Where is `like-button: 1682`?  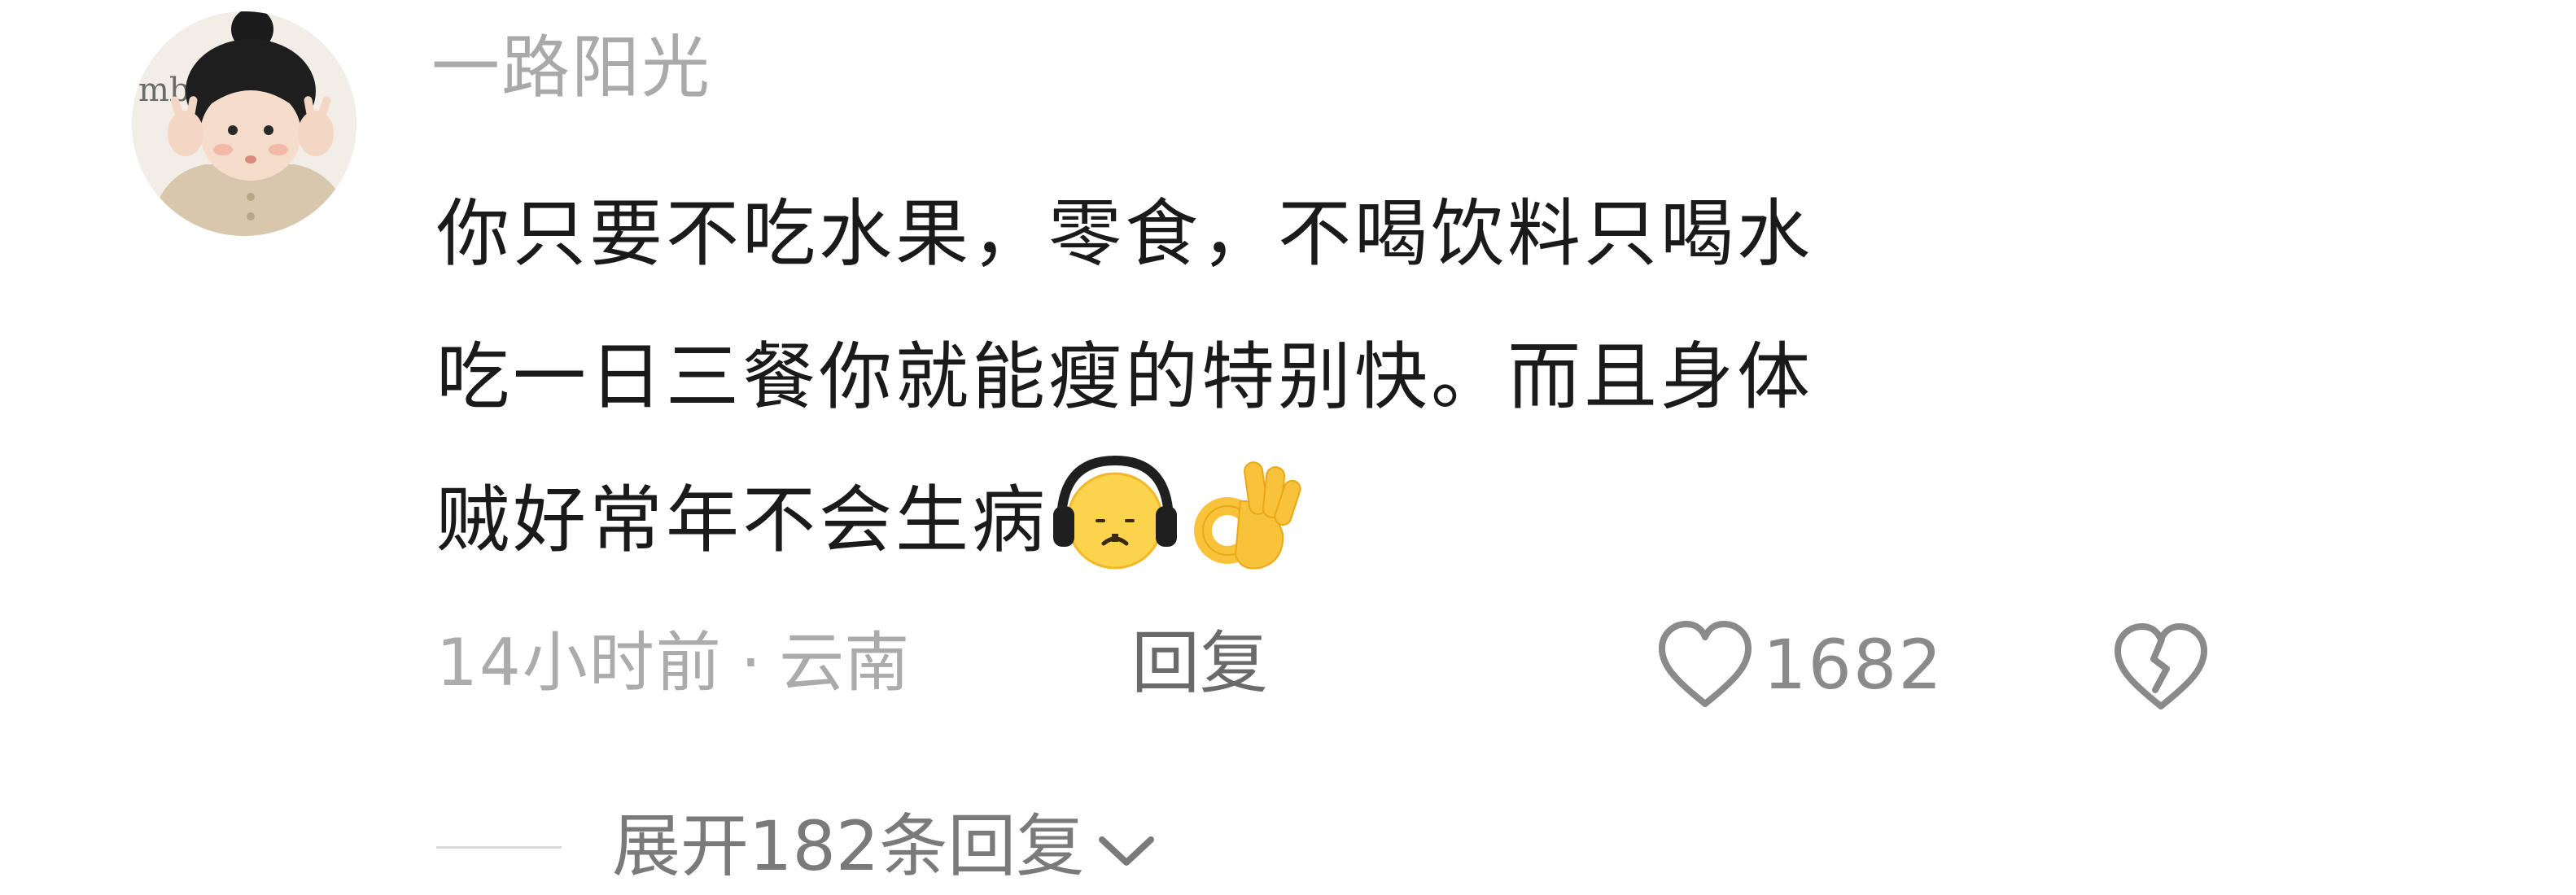
like-button: 1682 is located at coordinates (1798, 665).